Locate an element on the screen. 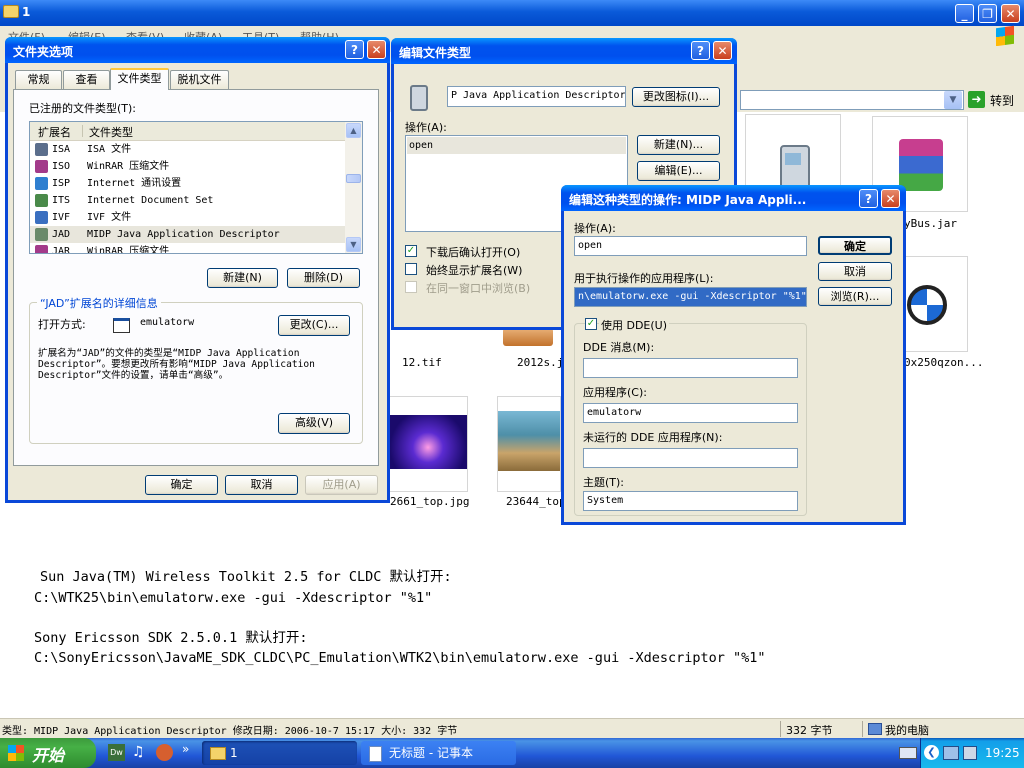 The image size is (1024, 768). file-type-row: IVF IVF 文件 is located at coordinates (187, 217).